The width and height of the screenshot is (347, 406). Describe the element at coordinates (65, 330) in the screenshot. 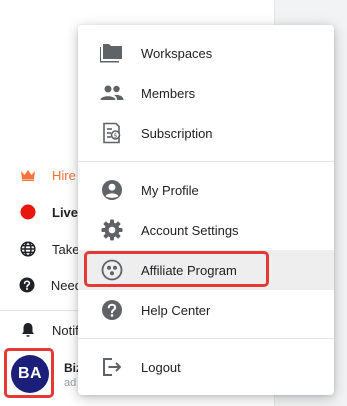

I see `sidebar-item-label: Notif` at that location.